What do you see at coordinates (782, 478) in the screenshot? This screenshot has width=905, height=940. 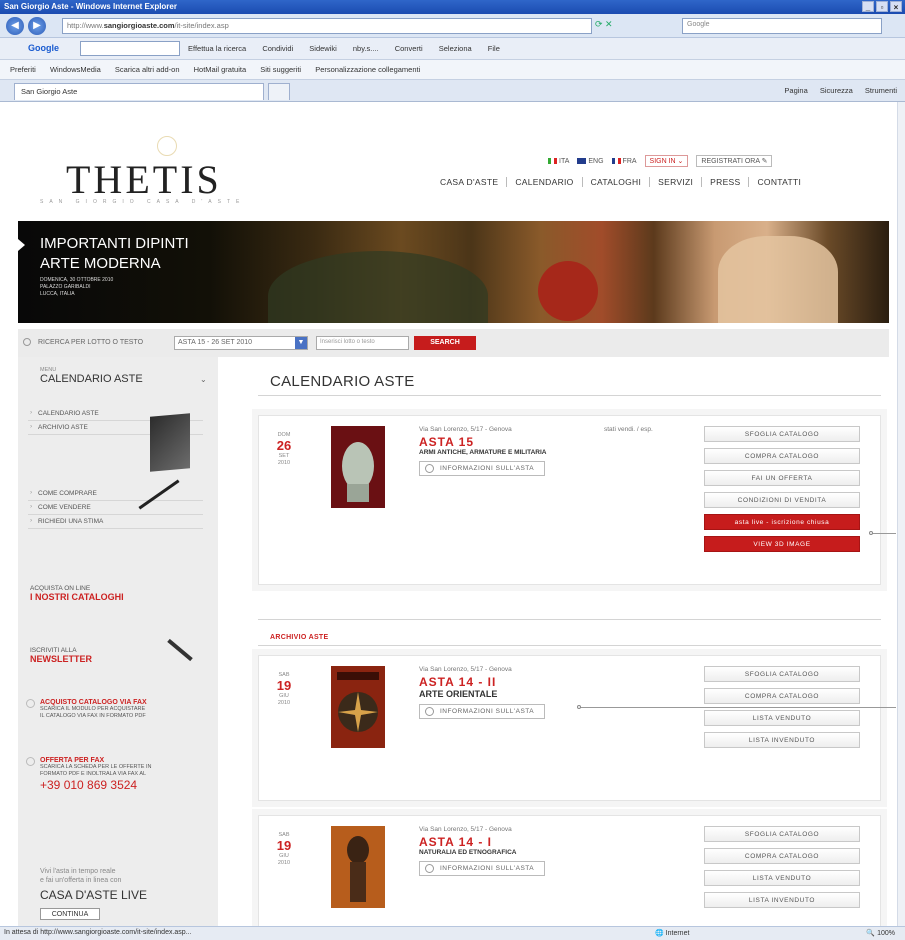 I see `make-offer-button: FAI UN OFFERTA` at bounding box center [782, 478].